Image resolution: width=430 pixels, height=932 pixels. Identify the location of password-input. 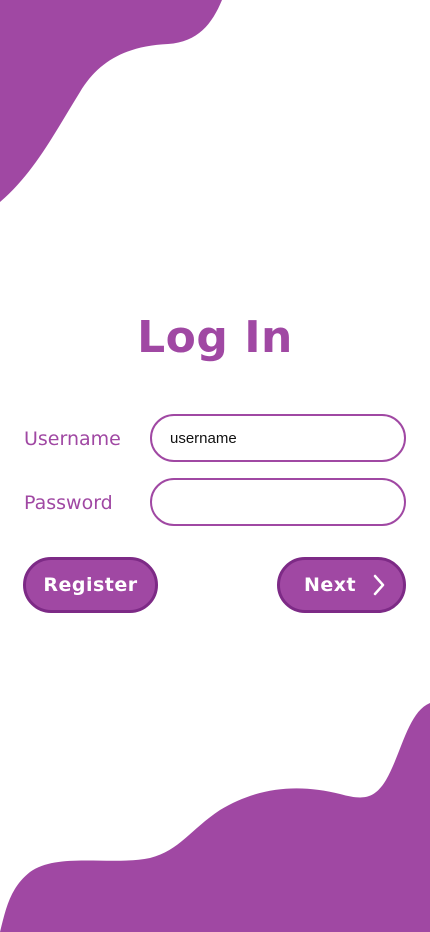
(278, 502).